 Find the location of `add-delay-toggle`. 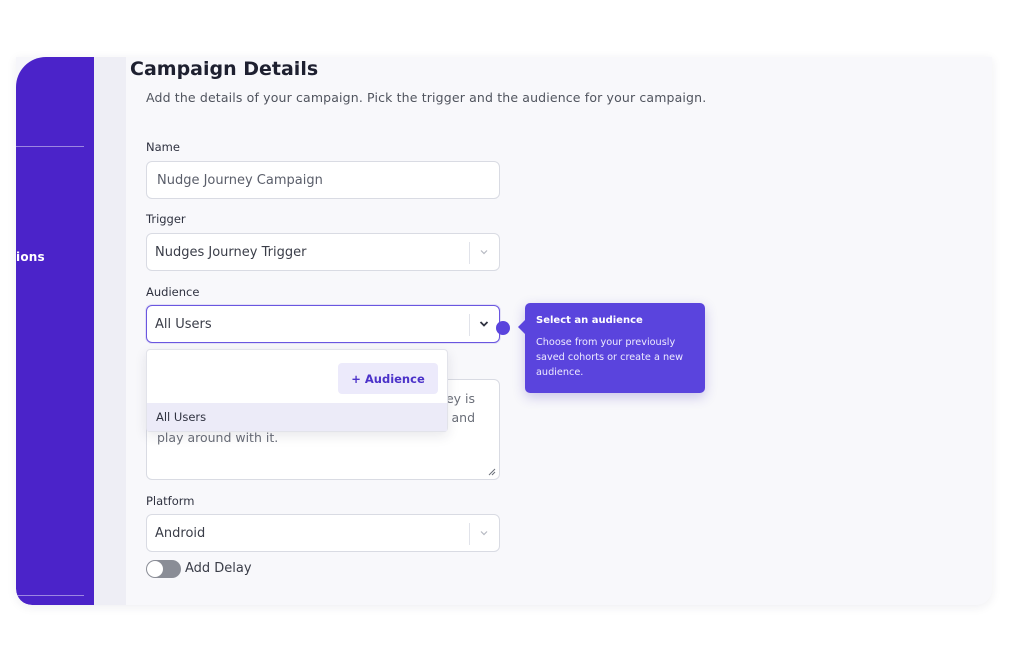

add-delay-toggle is located at coordinates (163, 569).